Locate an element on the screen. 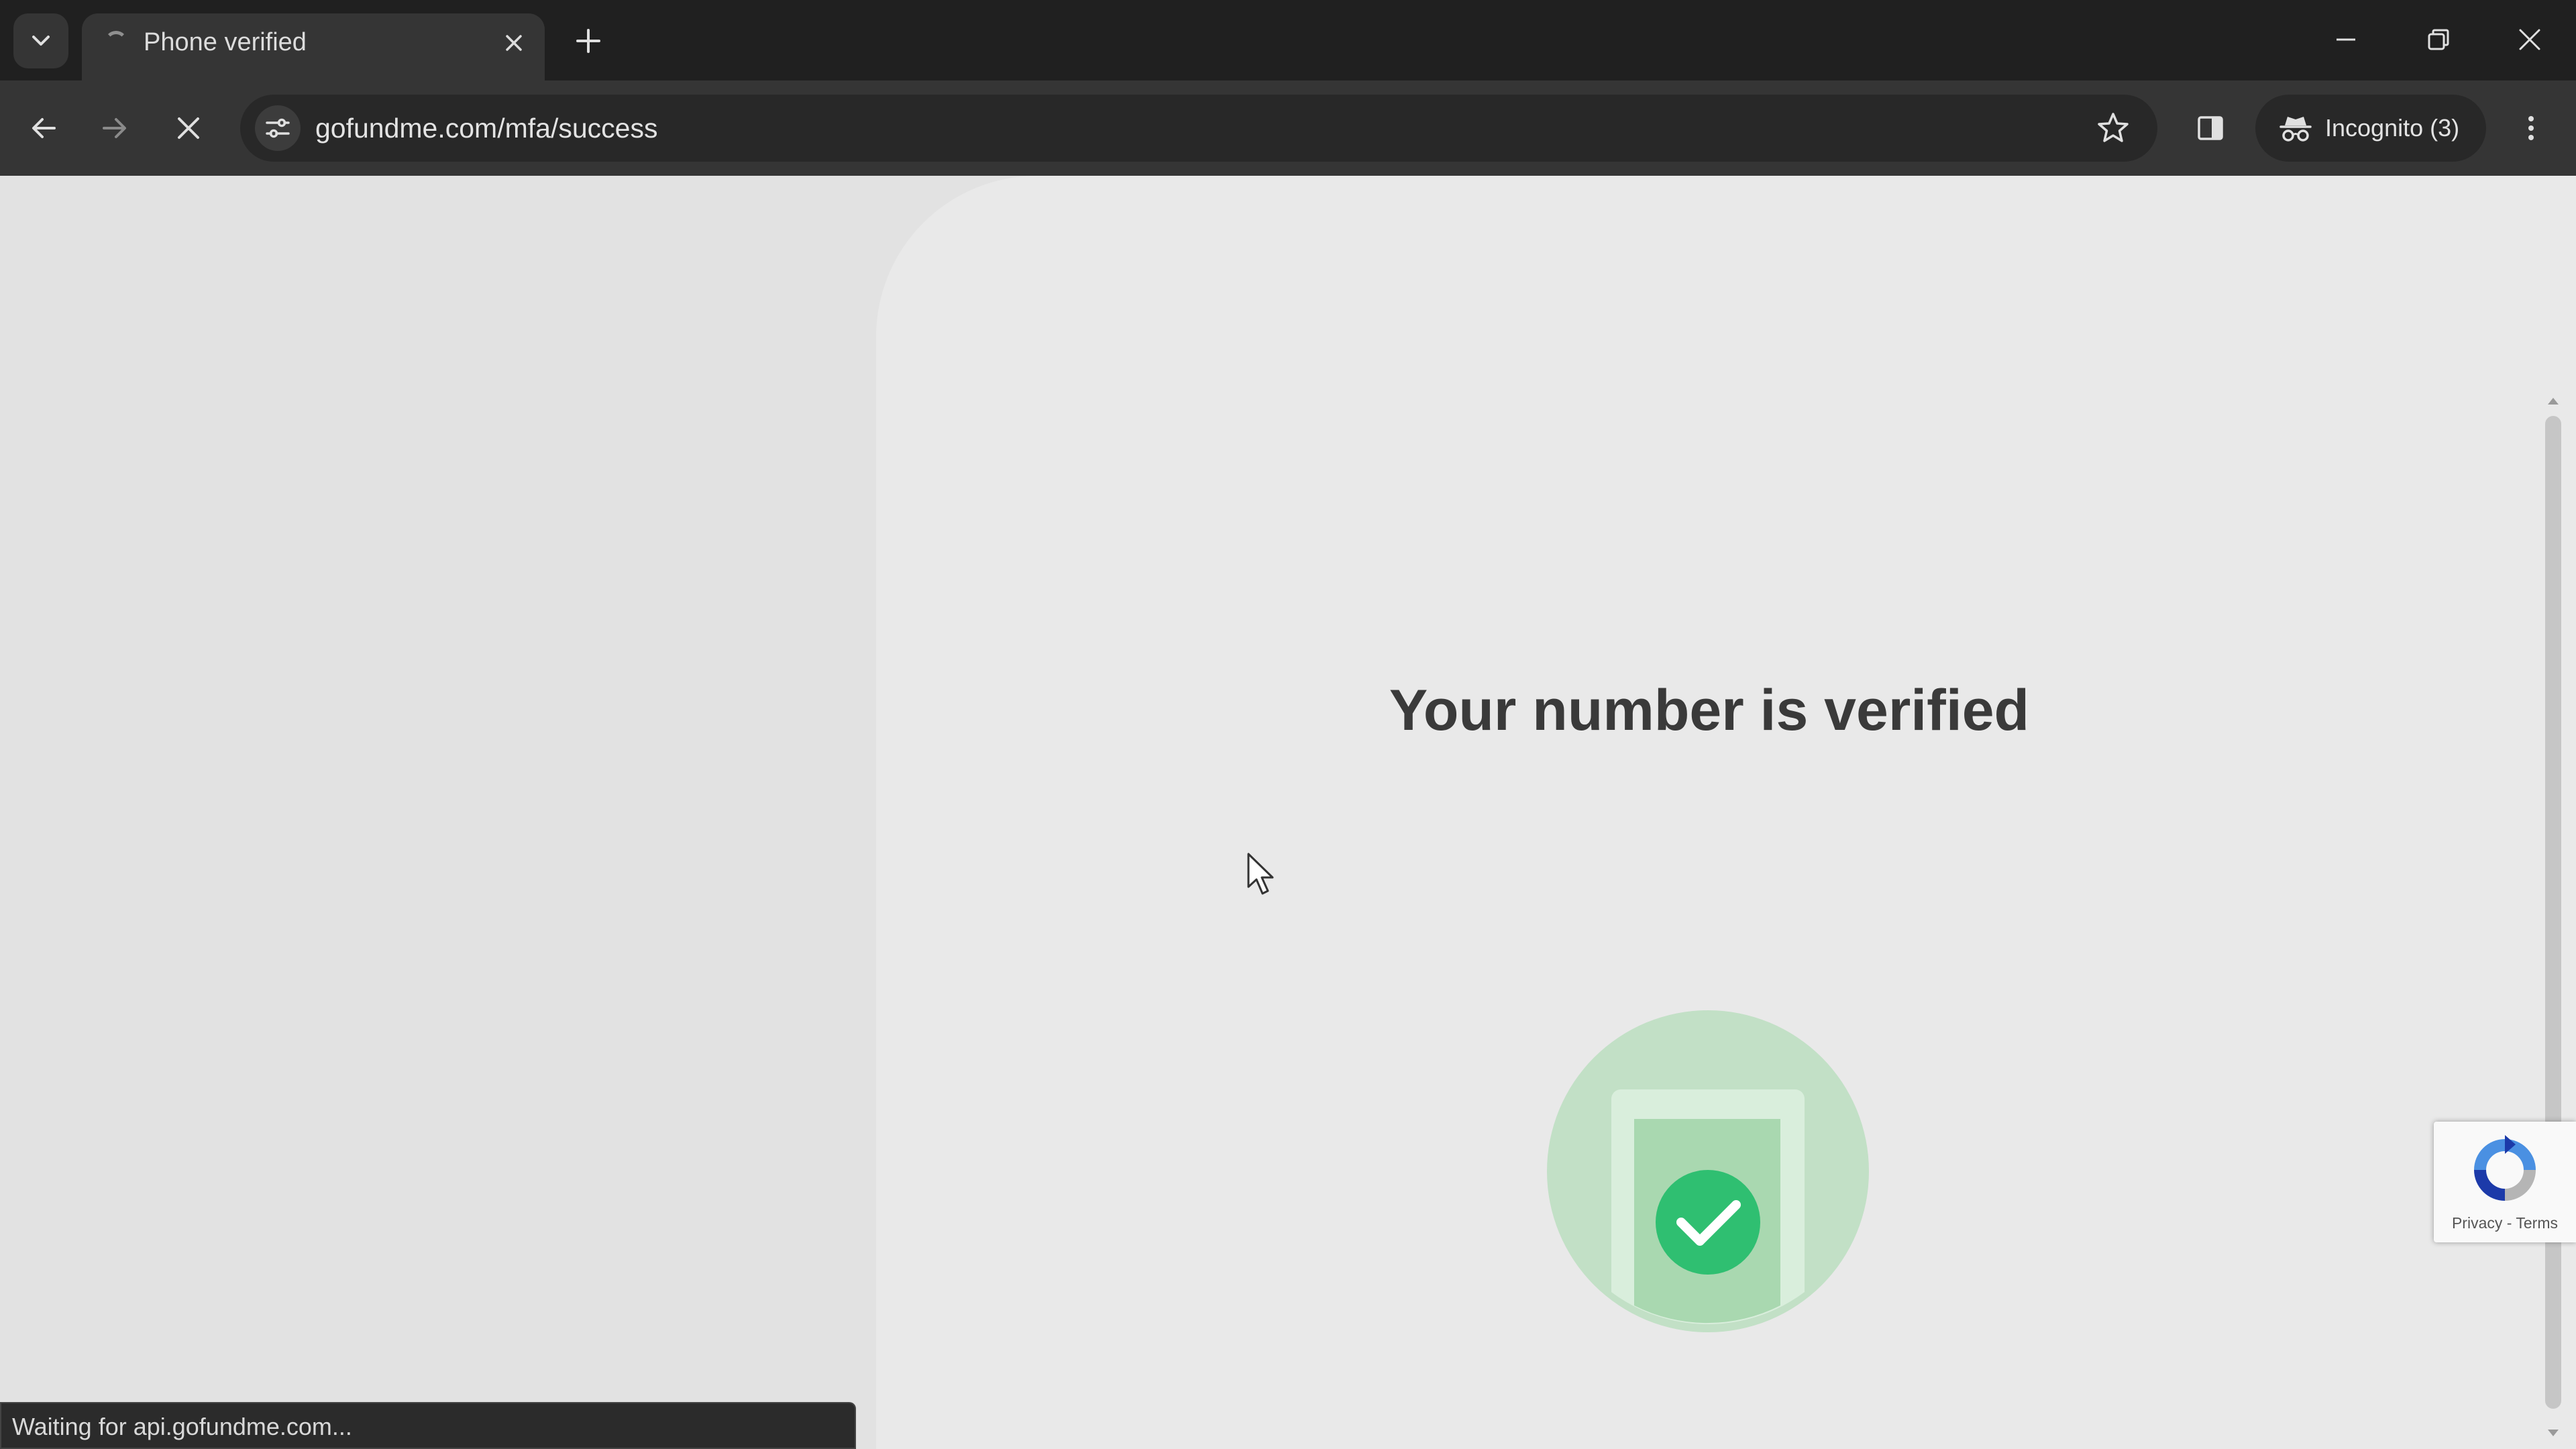 The image size is (2576, 1449). tune-icon is located at coordinates (278, 128).